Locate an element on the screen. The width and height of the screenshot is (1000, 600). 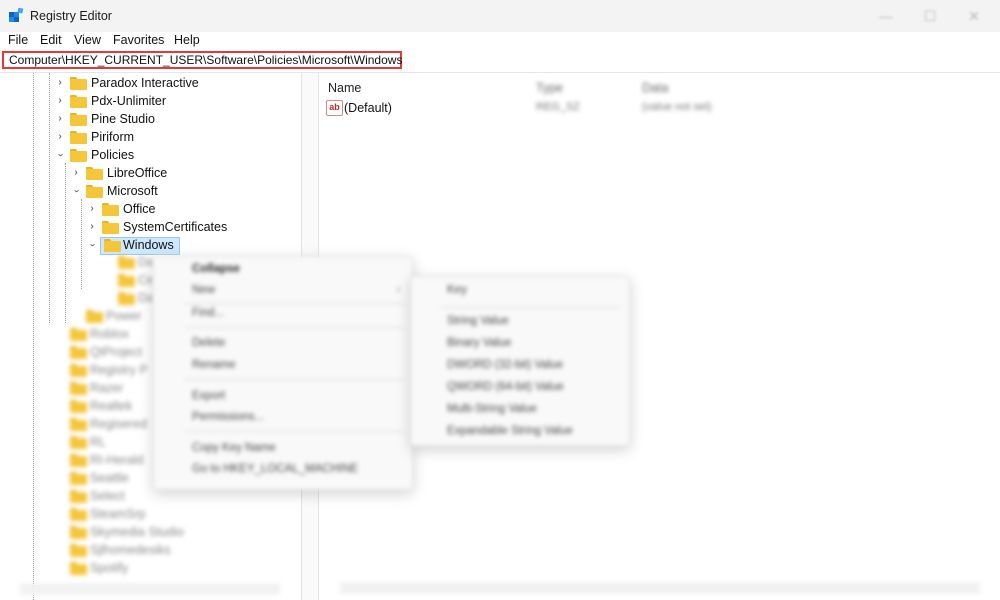
menu-item-binary-value: Binary Value is located at coordinates (479, 343).